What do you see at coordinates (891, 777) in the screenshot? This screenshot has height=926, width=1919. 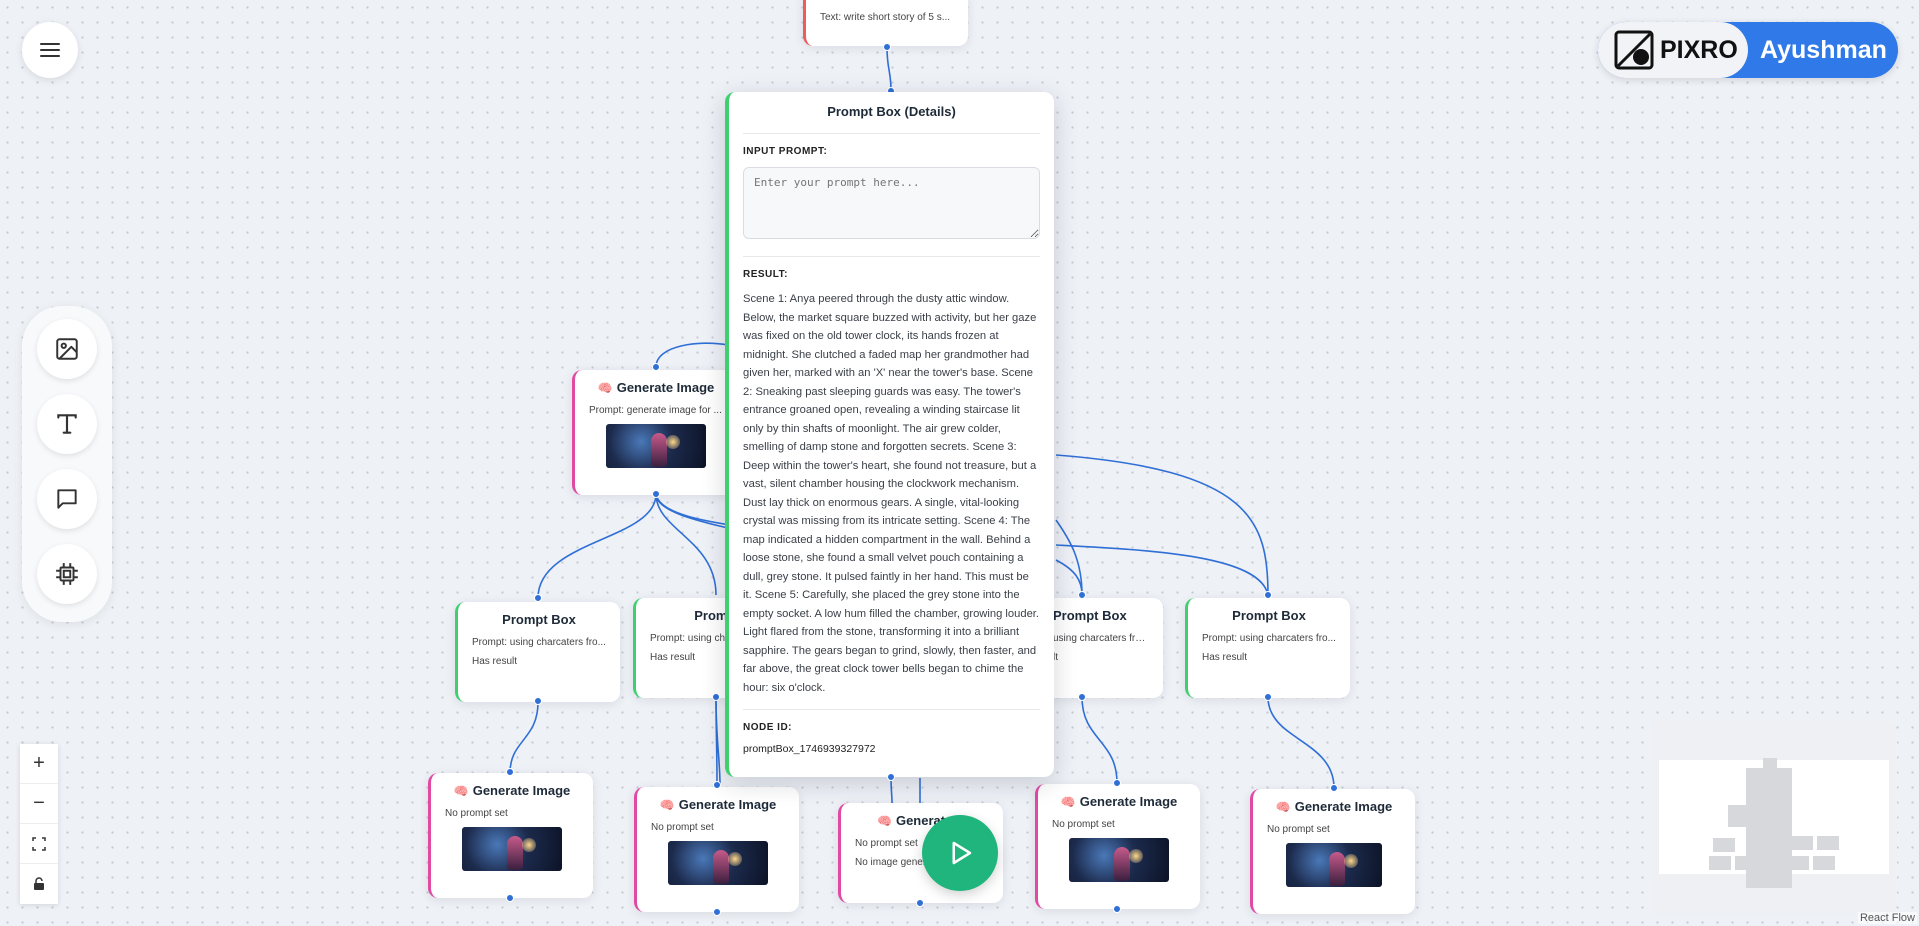 I see `details-output-handle` at bounding box center [891, 777].